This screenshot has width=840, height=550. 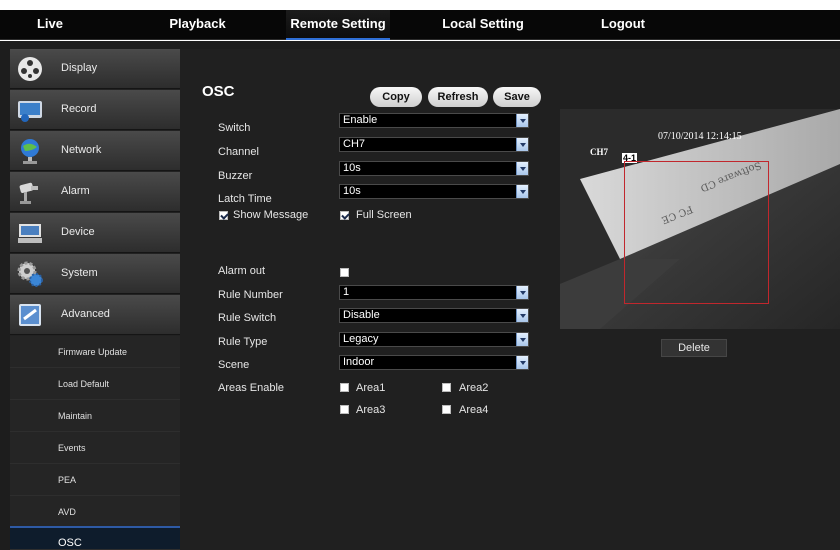 What do you see at coordinates (434, 191) in the screenshot?
I see `latch-time-select: 10s` at bounding box center [434, 191].